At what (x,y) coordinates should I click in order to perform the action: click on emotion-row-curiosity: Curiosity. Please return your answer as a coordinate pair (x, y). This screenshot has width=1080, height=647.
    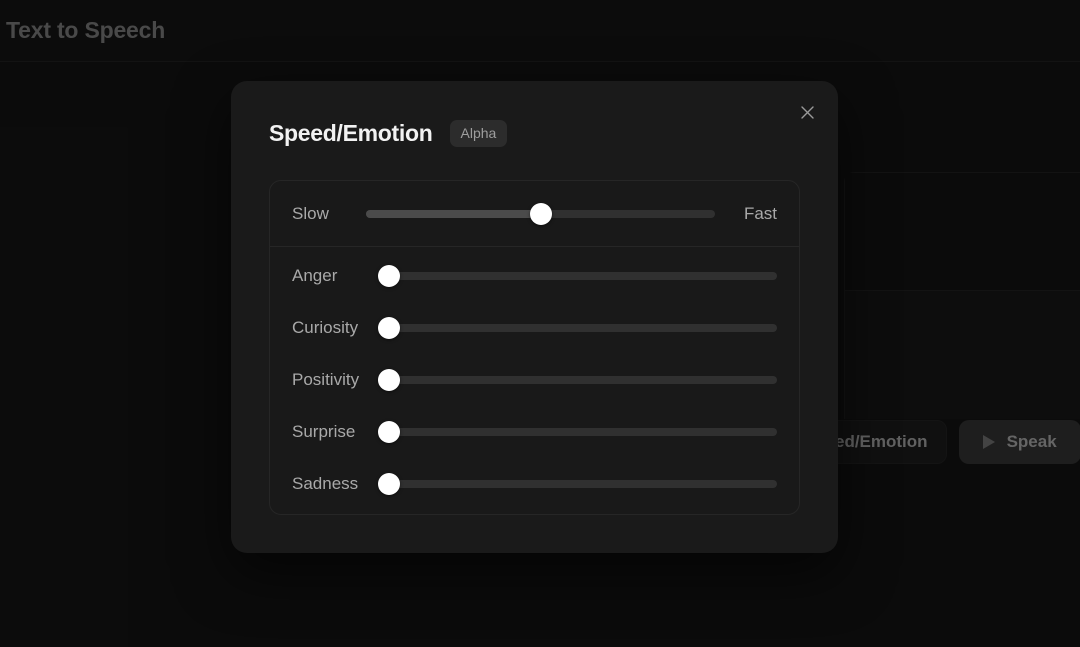
    Looking at the image, I should click on (534, 328).